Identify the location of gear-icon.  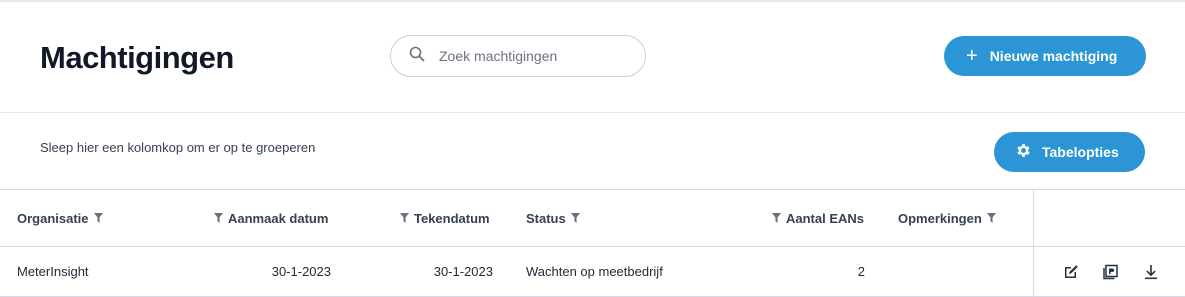
(1028, 152).